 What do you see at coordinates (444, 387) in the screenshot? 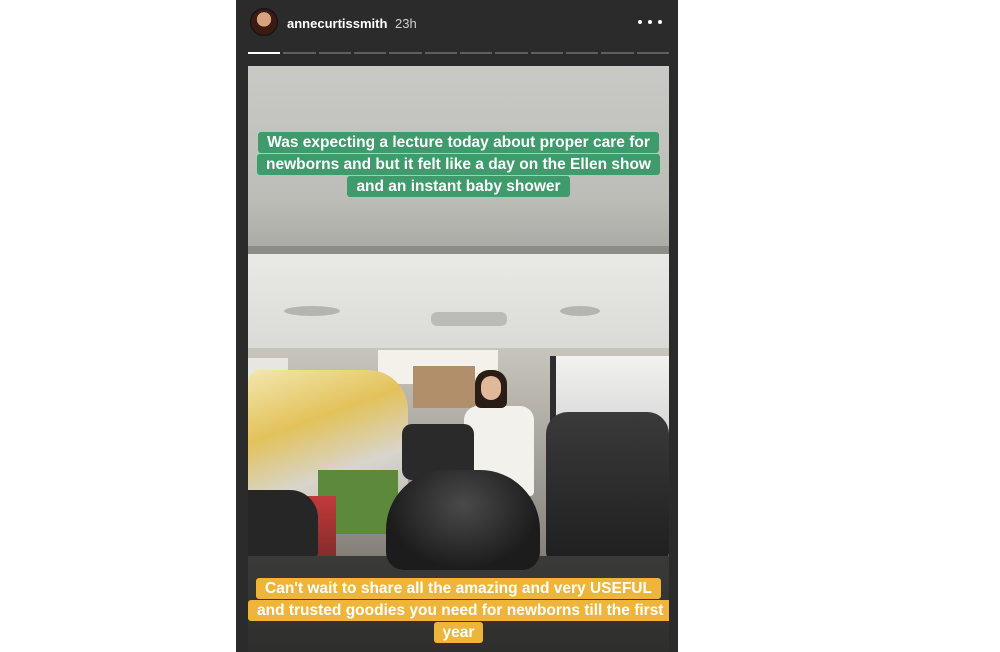
I see `photo-box` at bounding box center [444, 387].